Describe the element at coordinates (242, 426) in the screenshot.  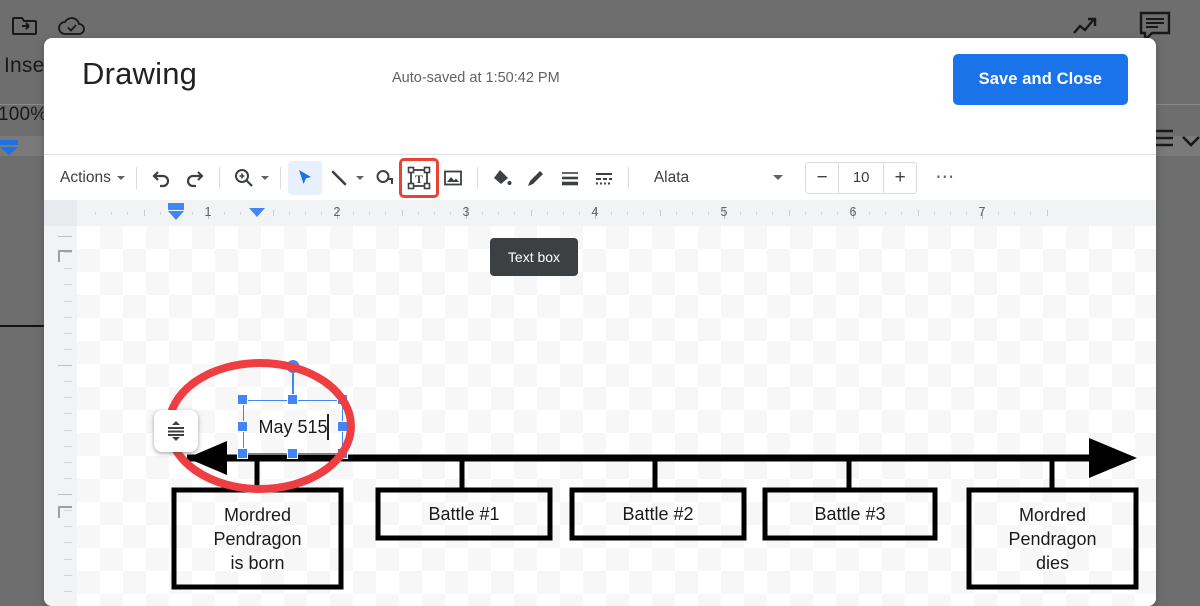
I see `resize-handle-w` at that location.